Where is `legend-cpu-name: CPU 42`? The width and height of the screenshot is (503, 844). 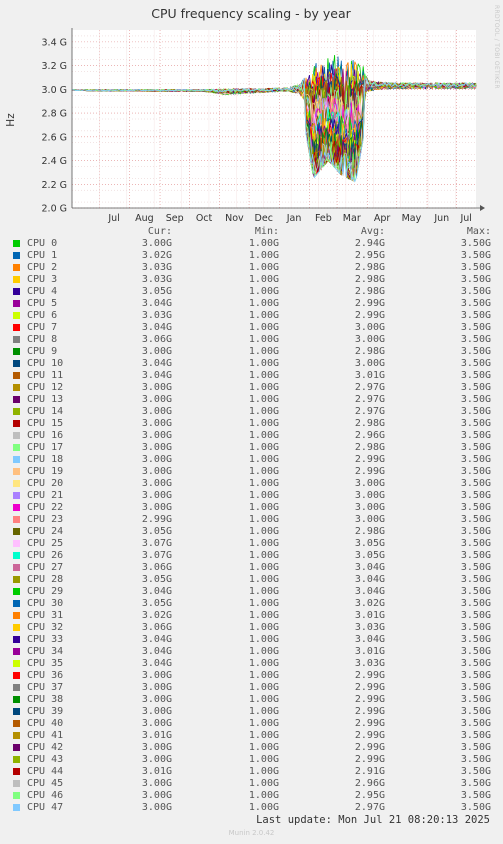 legend-cpu-name: CPU 42 is located at coordinates (45, 747).